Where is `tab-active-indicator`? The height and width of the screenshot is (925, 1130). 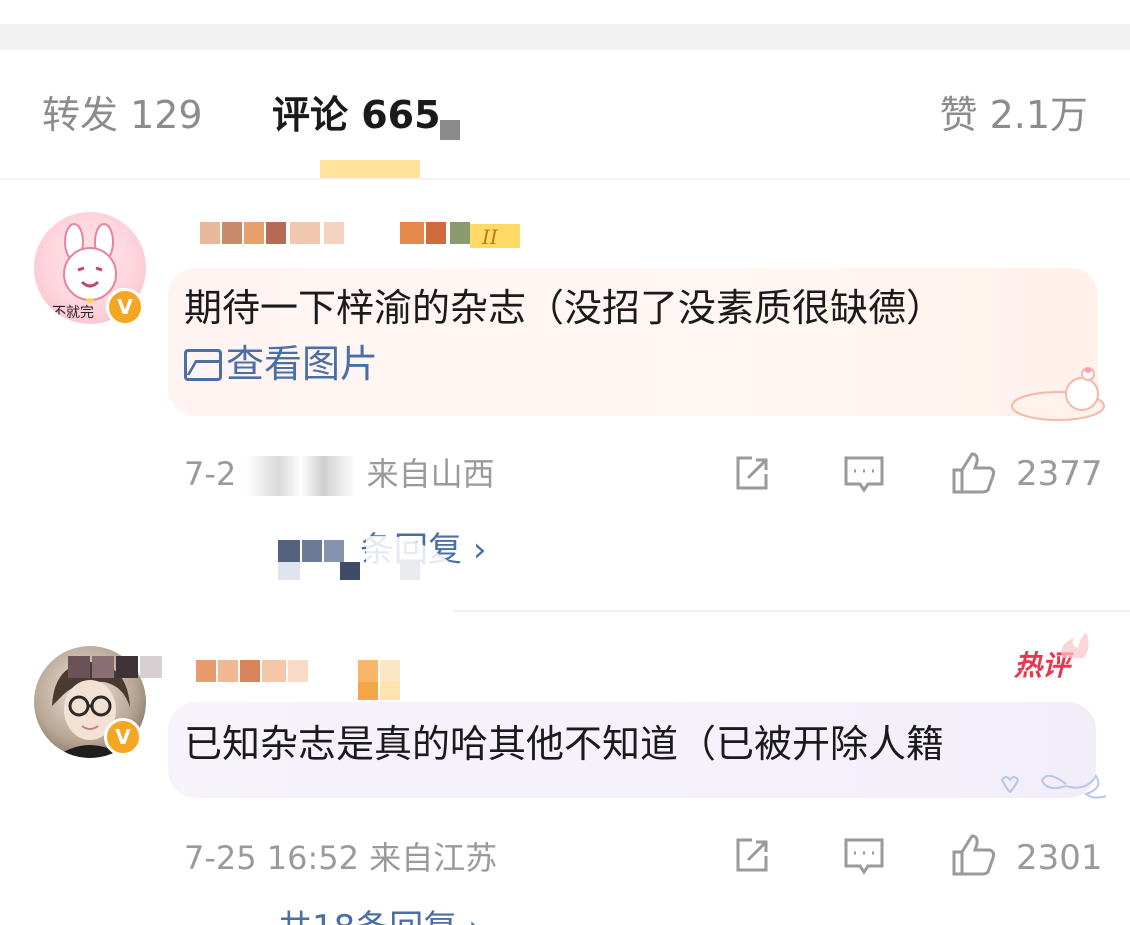
tab-active-indicator is located at coordinates (370, 169).